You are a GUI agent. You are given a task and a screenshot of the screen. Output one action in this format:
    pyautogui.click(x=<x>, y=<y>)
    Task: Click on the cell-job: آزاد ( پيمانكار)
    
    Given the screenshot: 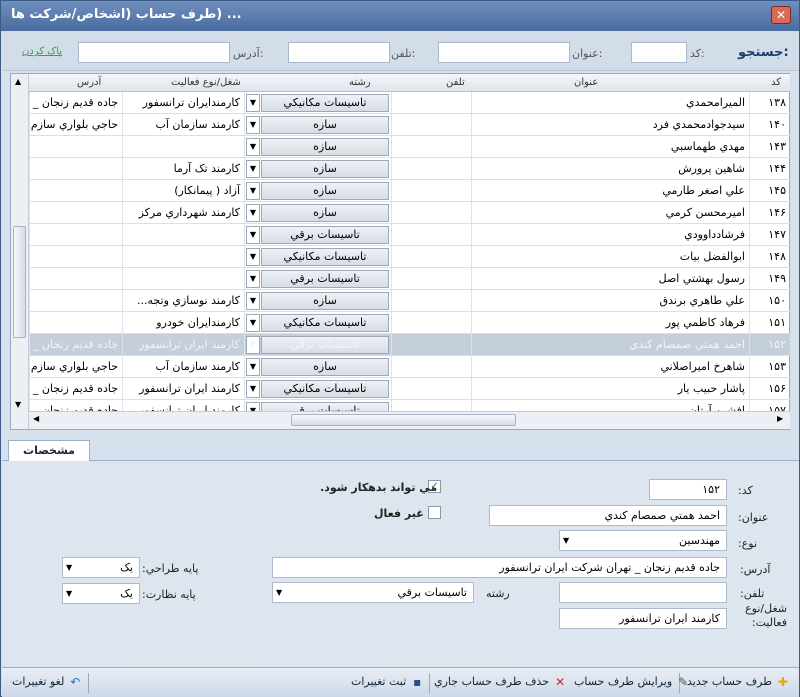 What is the action you would take?
    pyautogui.click(x=183, y=190)
    